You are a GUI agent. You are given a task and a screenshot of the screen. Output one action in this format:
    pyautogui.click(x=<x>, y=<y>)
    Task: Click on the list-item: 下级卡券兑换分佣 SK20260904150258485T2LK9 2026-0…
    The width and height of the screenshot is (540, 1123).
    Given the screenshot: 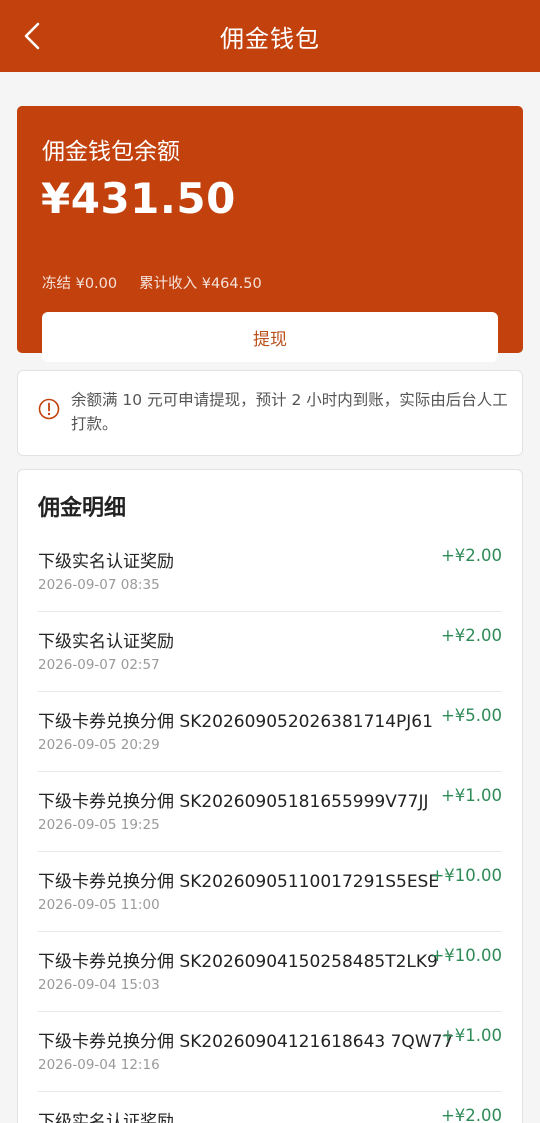 What is the action you would take?
    pyautogui.click(x=270, y=972)
    